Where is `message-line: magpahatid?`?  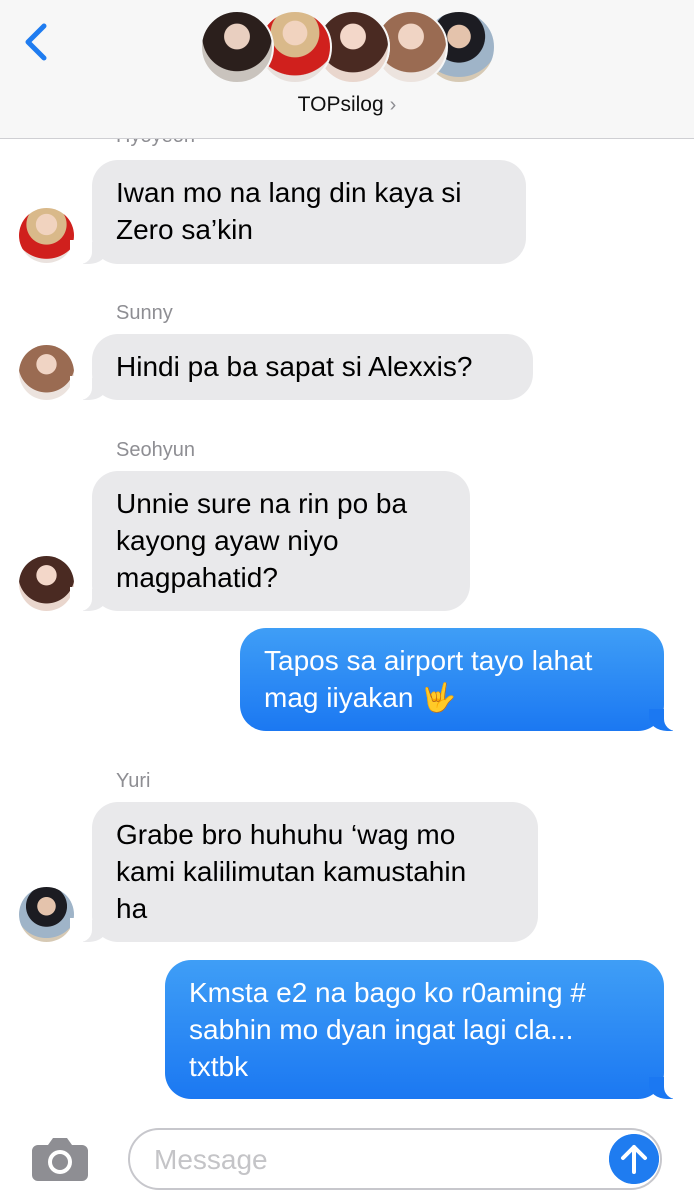
message-line: magpahatid? is located at coordinates (197, 577).